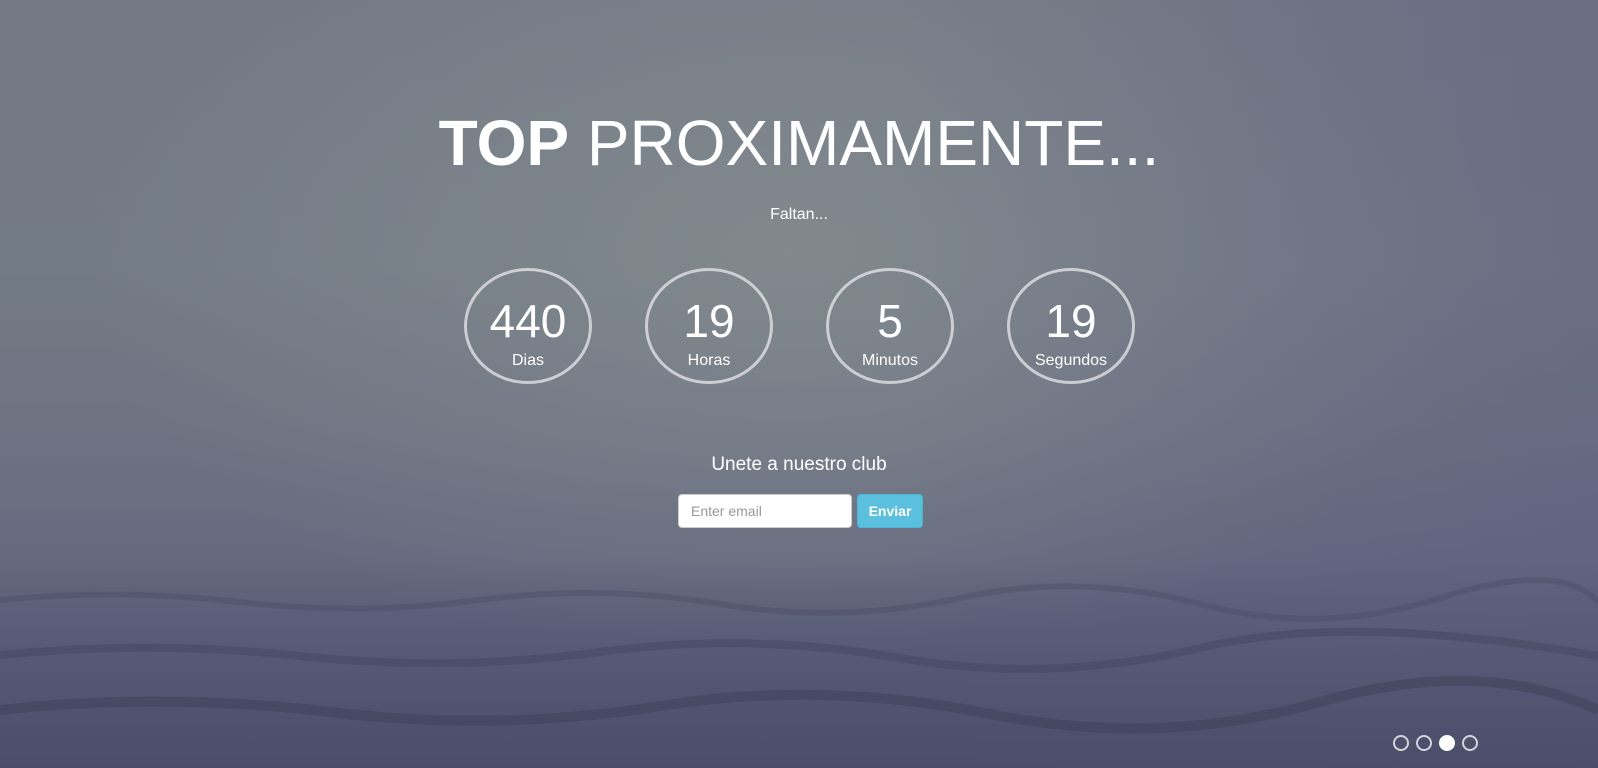 This screenshot has height=768, width=1598. I want to click on counter-hours-label: Horas, so click(709, 360).